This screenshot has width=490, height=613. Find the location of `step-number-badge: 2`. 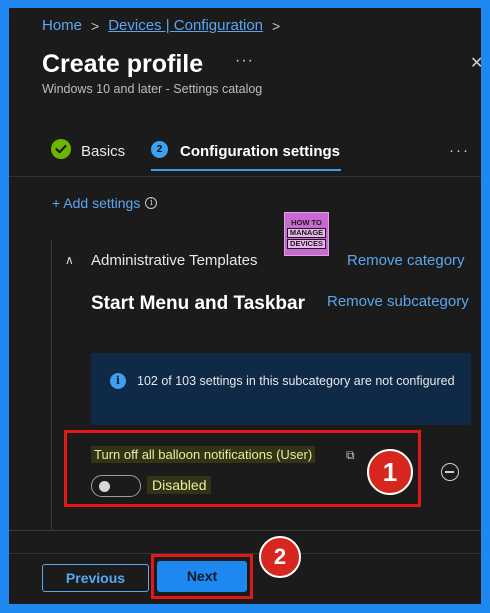

step-number-badge: 2 is located at coordinates (159, 149).